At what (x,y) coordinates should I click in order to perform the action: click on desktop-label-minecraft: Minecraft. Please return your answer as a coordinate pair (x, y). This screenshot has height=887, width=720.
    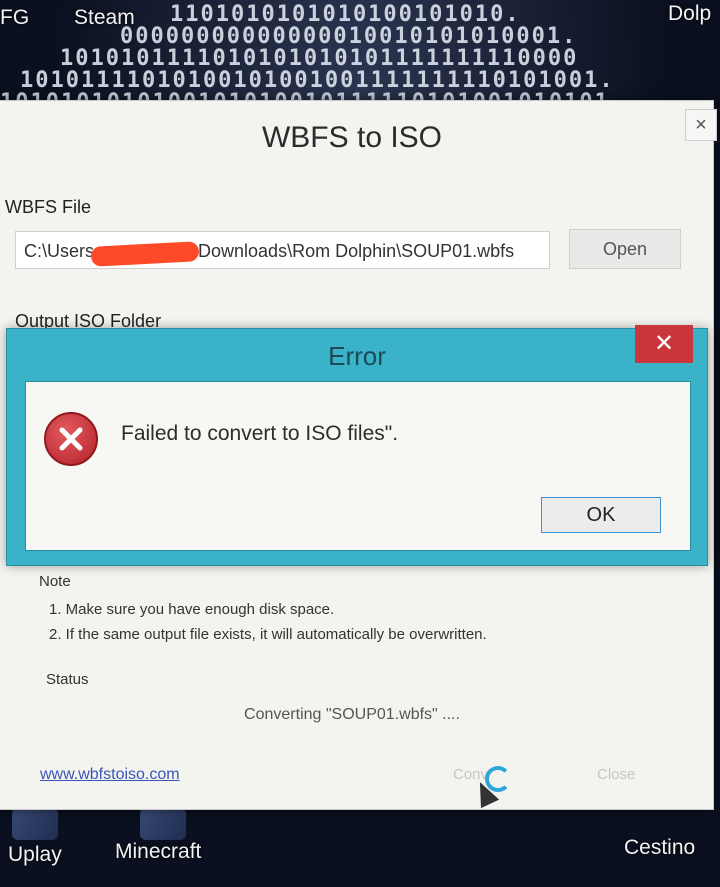
    Looking at the image, I should click on (158, 852).